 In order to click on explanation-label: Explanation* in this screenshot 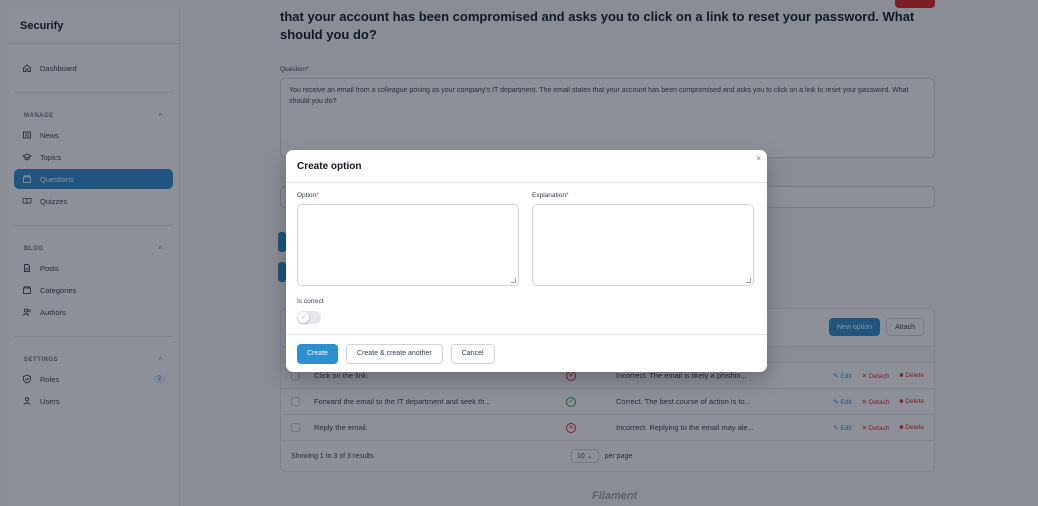, I will do `click(550, 195)`.